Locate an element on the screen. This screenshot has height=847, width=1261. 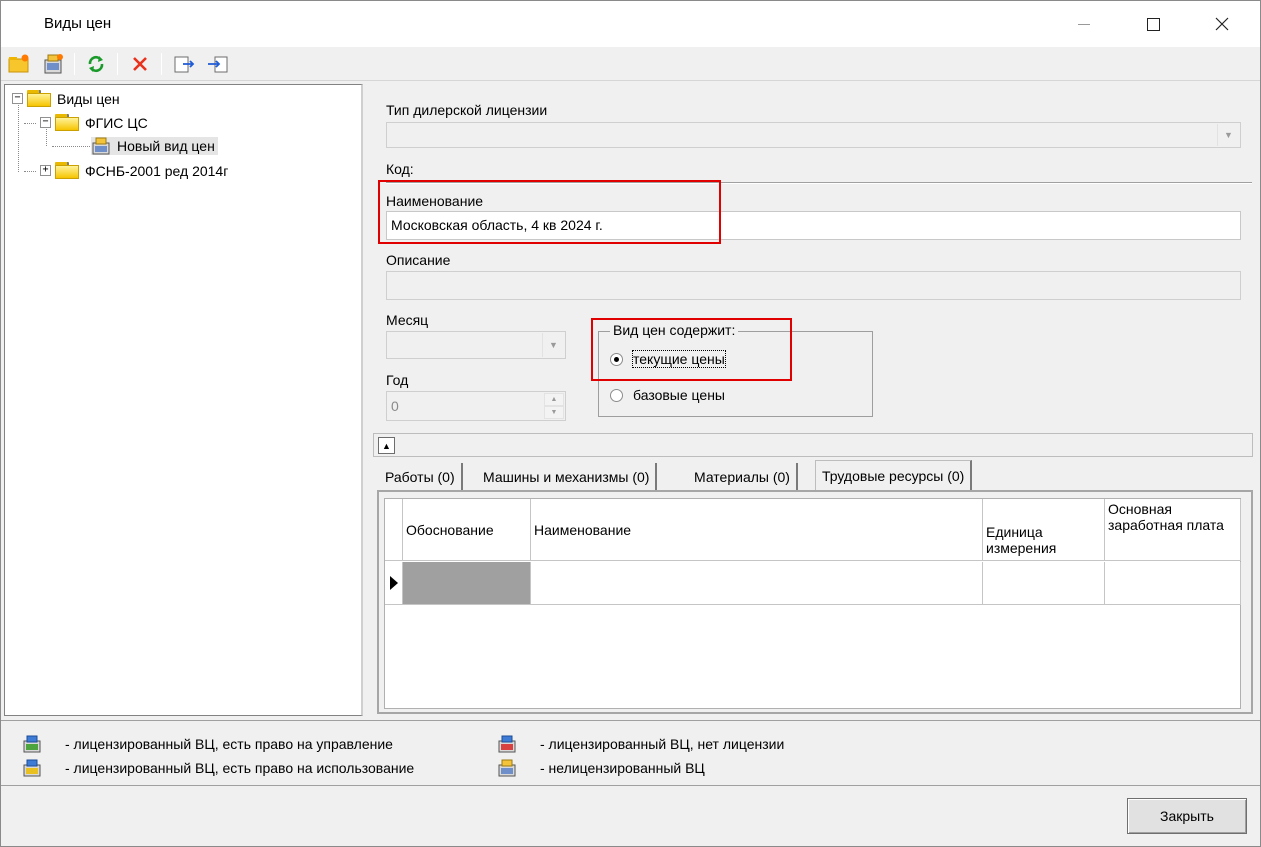
window-title: Виды цен is located at coordinates (78, 23).